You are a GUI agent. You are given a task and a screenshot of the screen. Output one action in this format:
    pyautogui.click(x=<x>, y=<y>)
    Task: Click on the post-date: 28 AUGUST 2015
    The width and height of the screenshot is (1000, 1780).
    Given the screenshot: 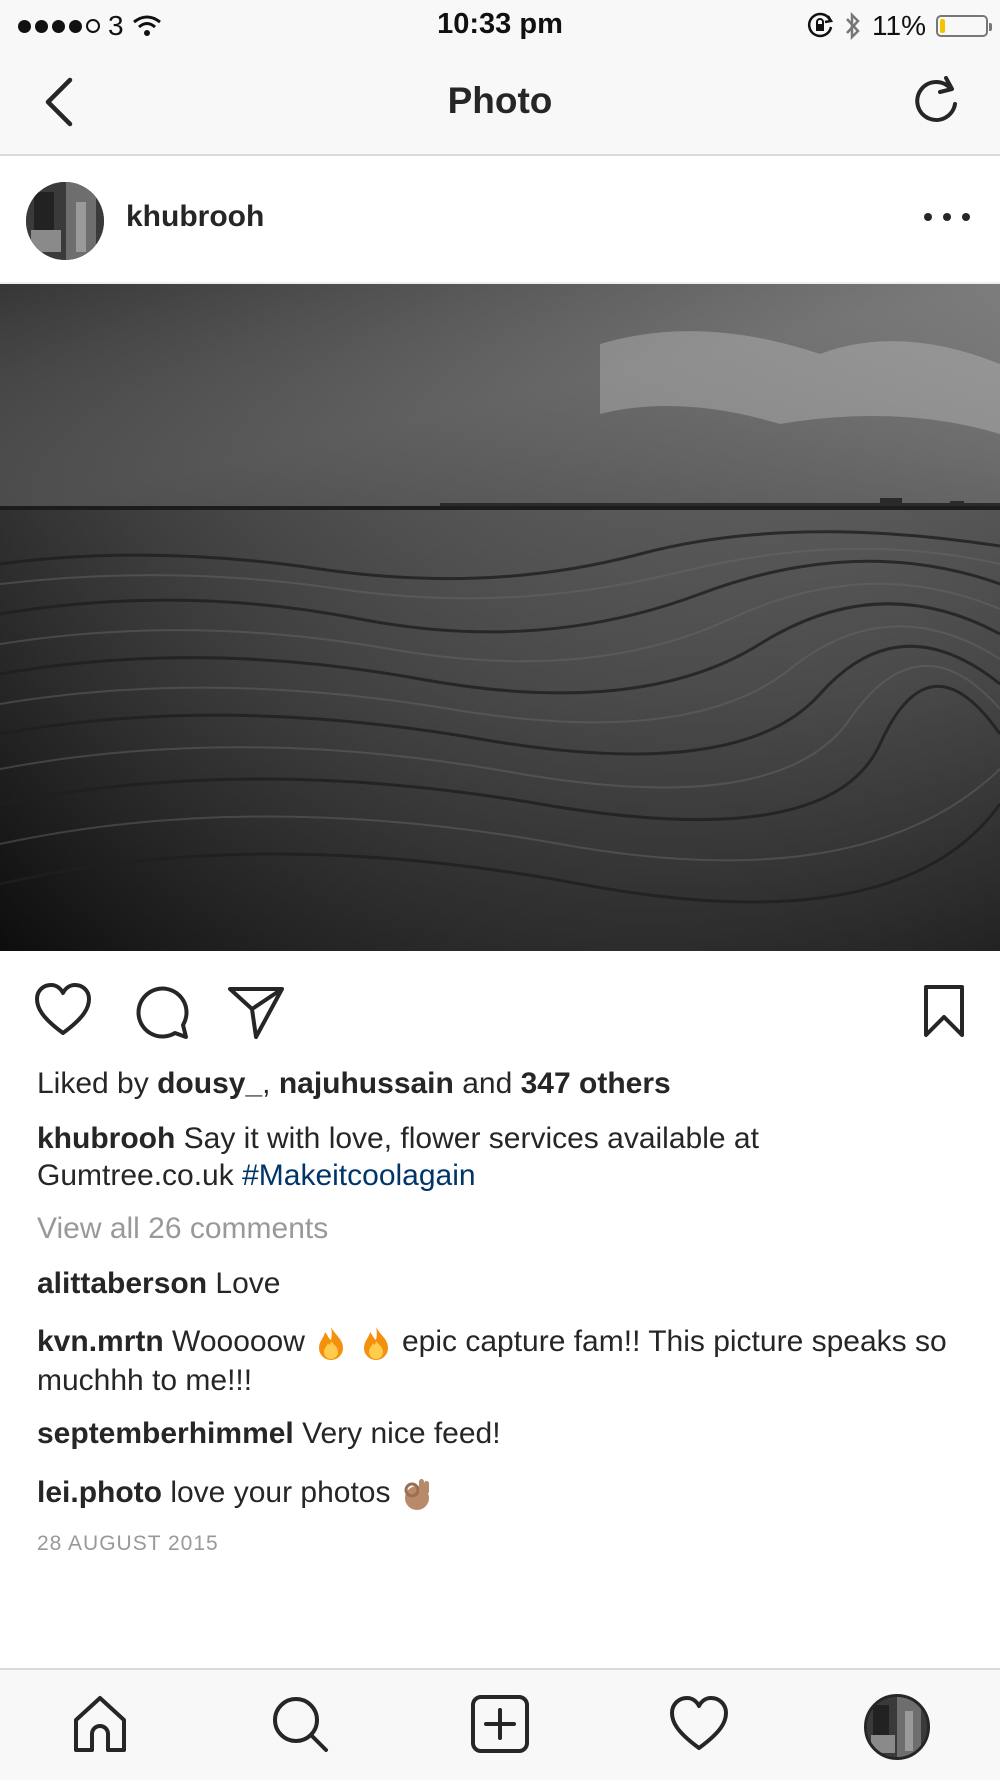 What is the action you would take?
    pyautogui.click(x=128, y=1543)
    